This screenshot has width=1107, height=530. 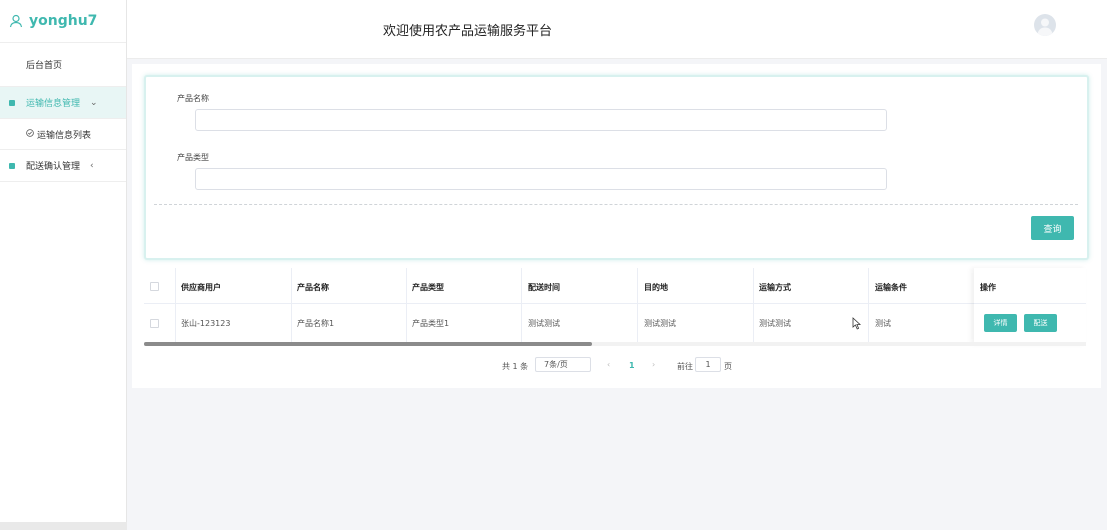 I want to click on sidebar: yonghu7 后台首页 运输信息管理 ⌄ 运输信息列表 配送确认管理 ‹, so click(x=63, y=261).